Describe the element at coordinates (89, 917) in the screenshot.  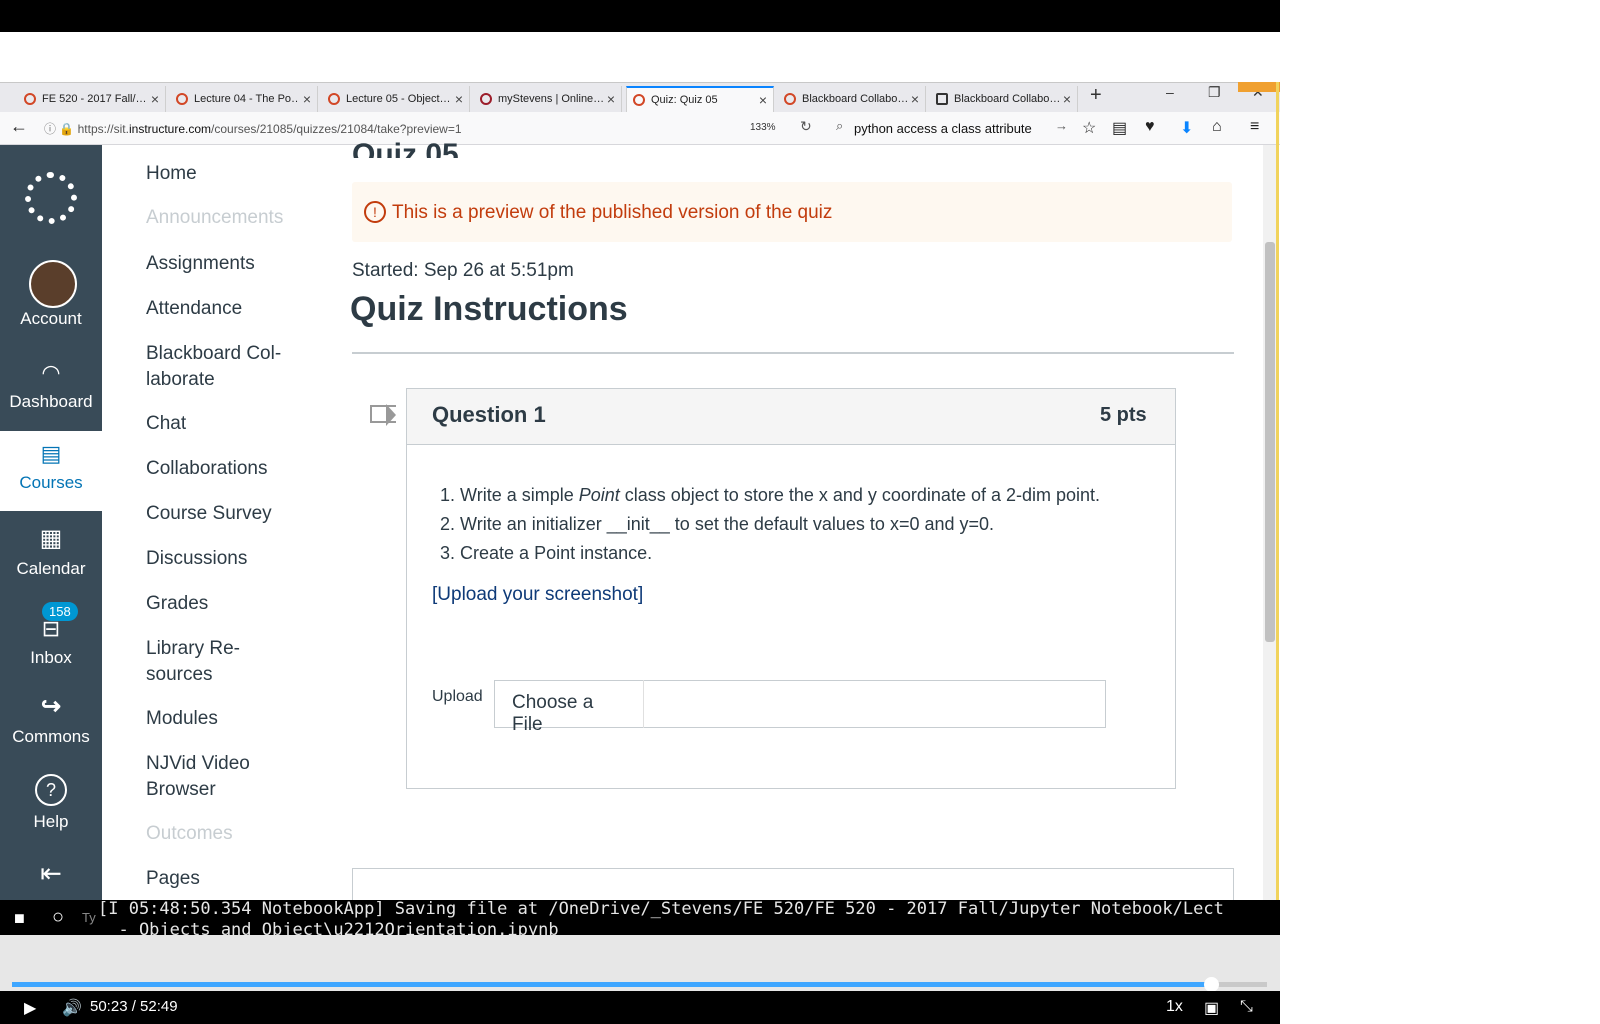
I see `taskbar-search-hint: Ty` at that location.